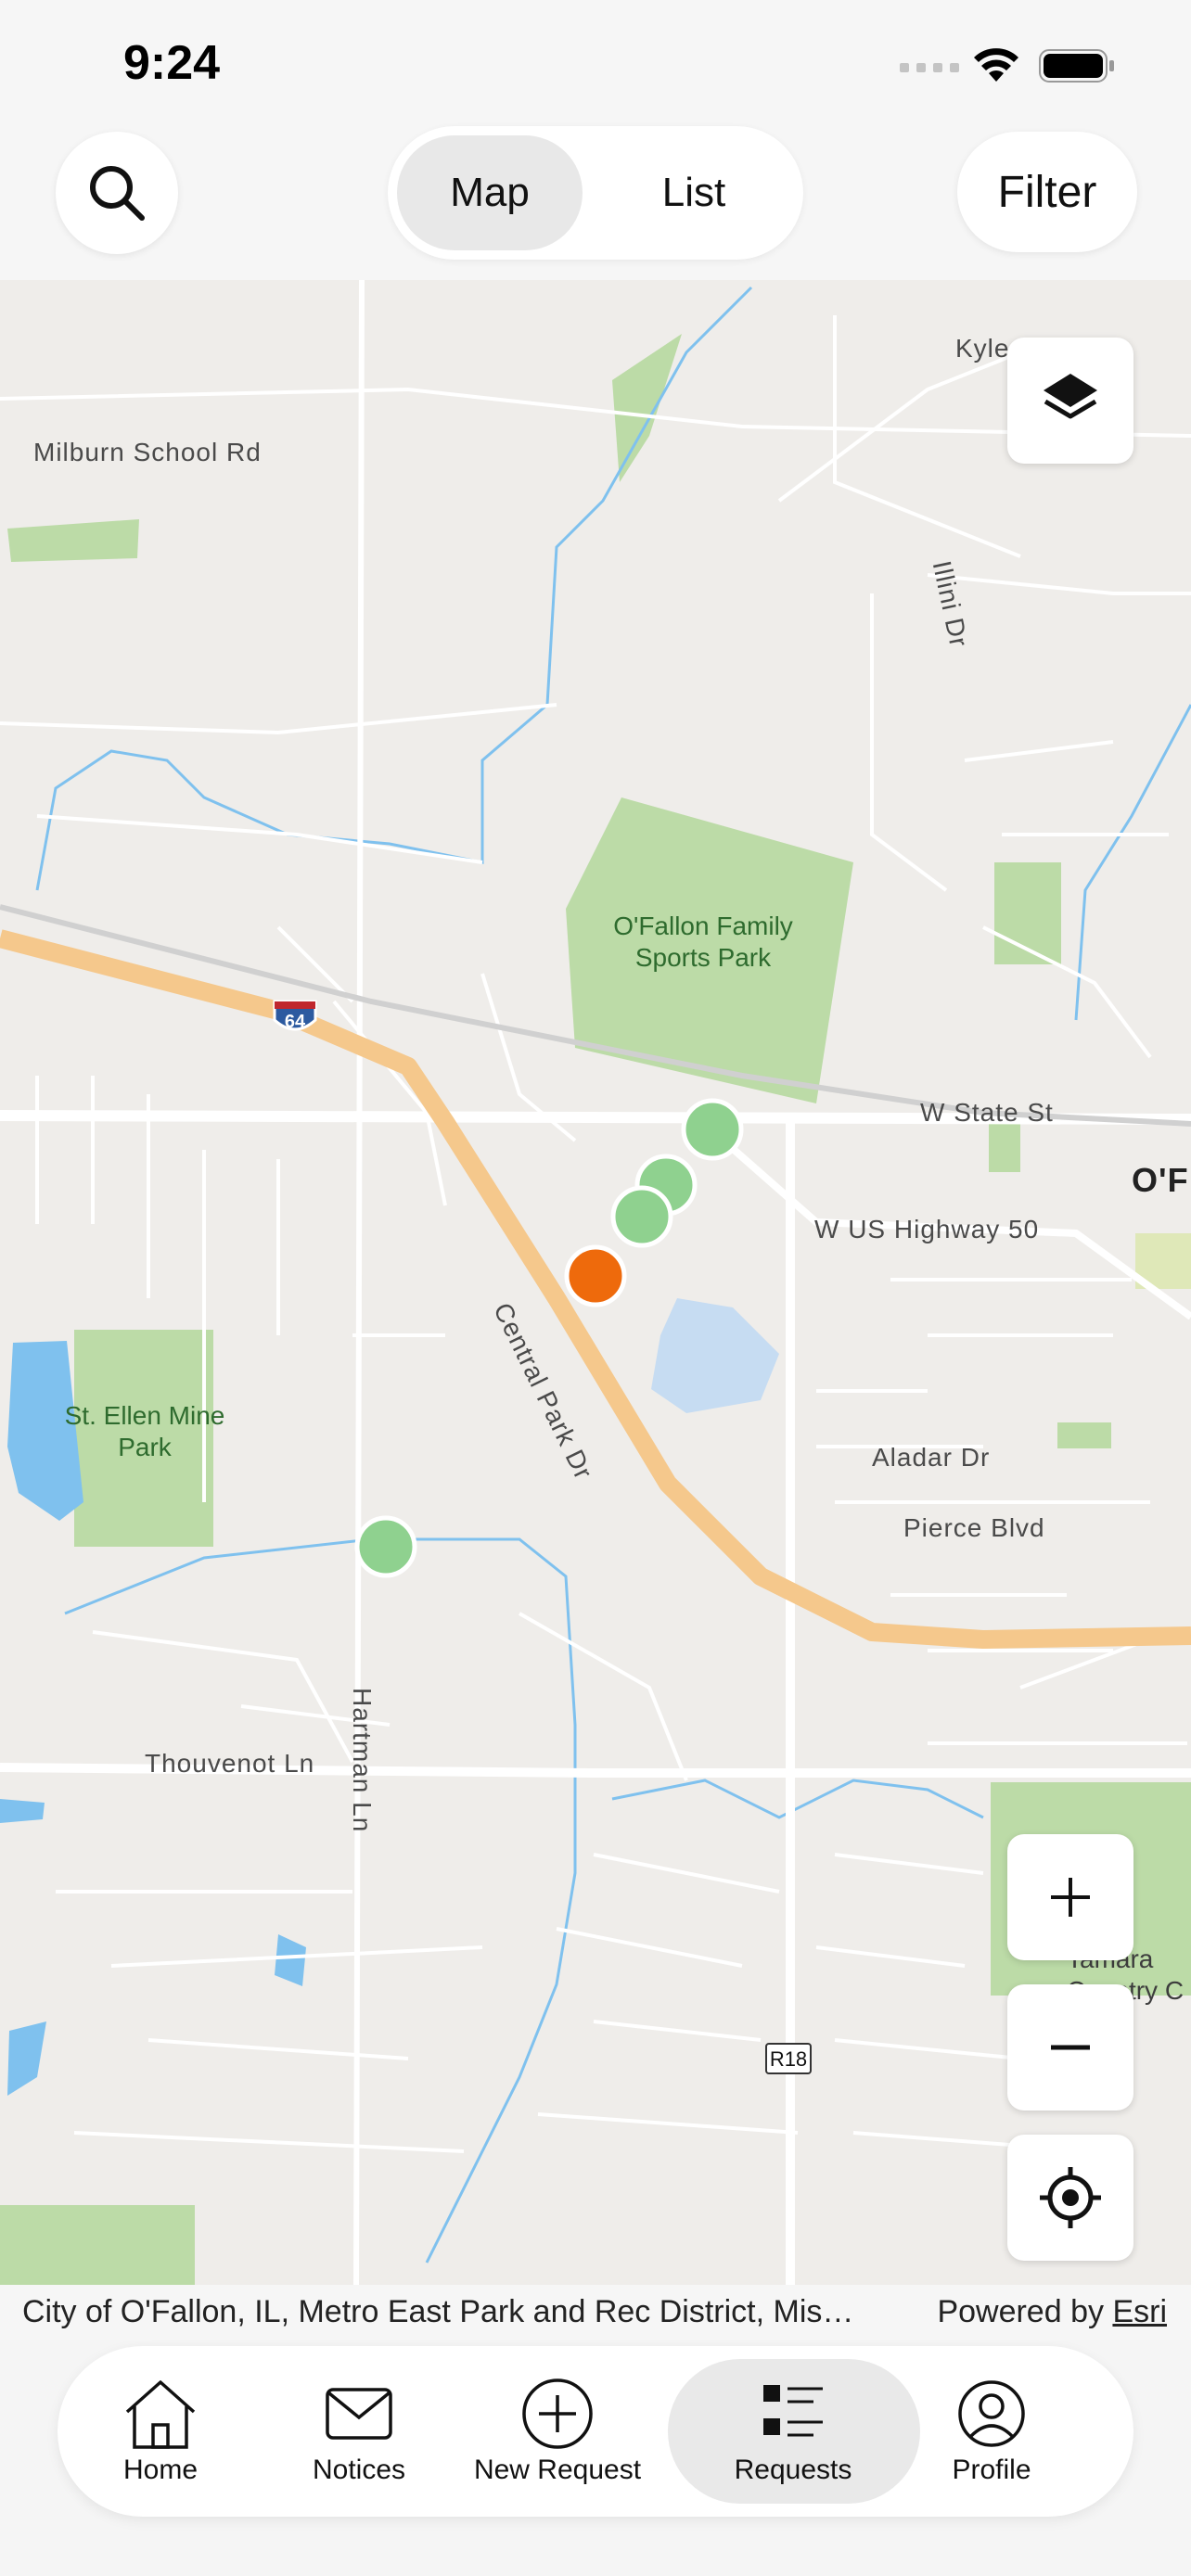 This screenshot has width=1191, height=2576. I want to click on minus-icon, so click(1070, 2048).